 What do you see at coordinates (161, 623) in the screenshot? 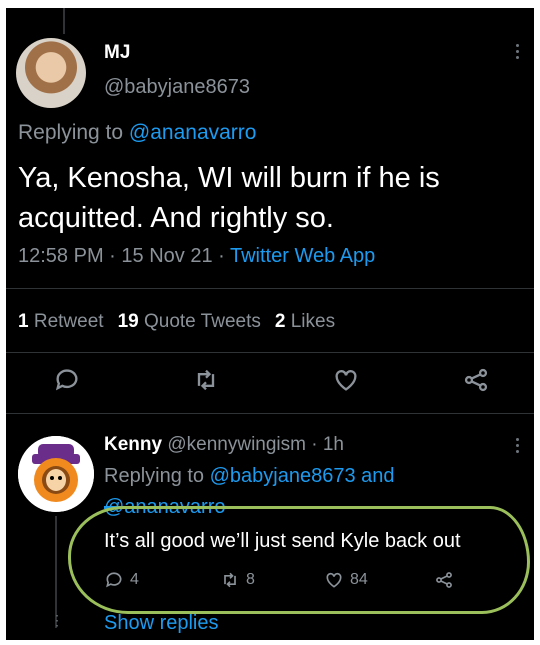
I see `show-replies-link: Show replies` at bounding box center [161, 623].